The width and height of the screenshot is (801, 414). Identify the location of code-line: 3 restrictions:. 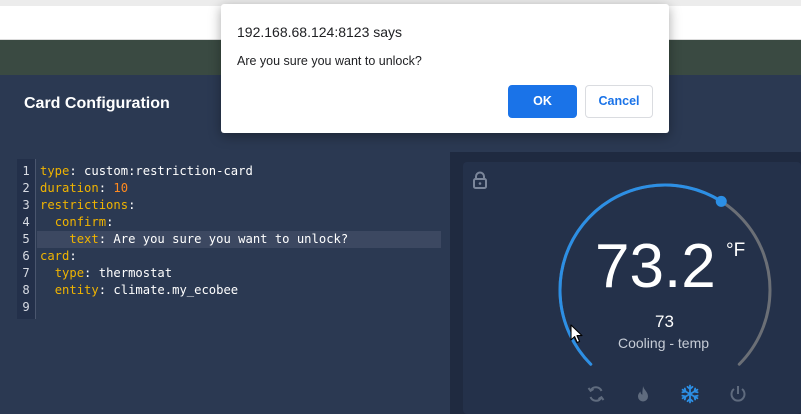
(229, 205).